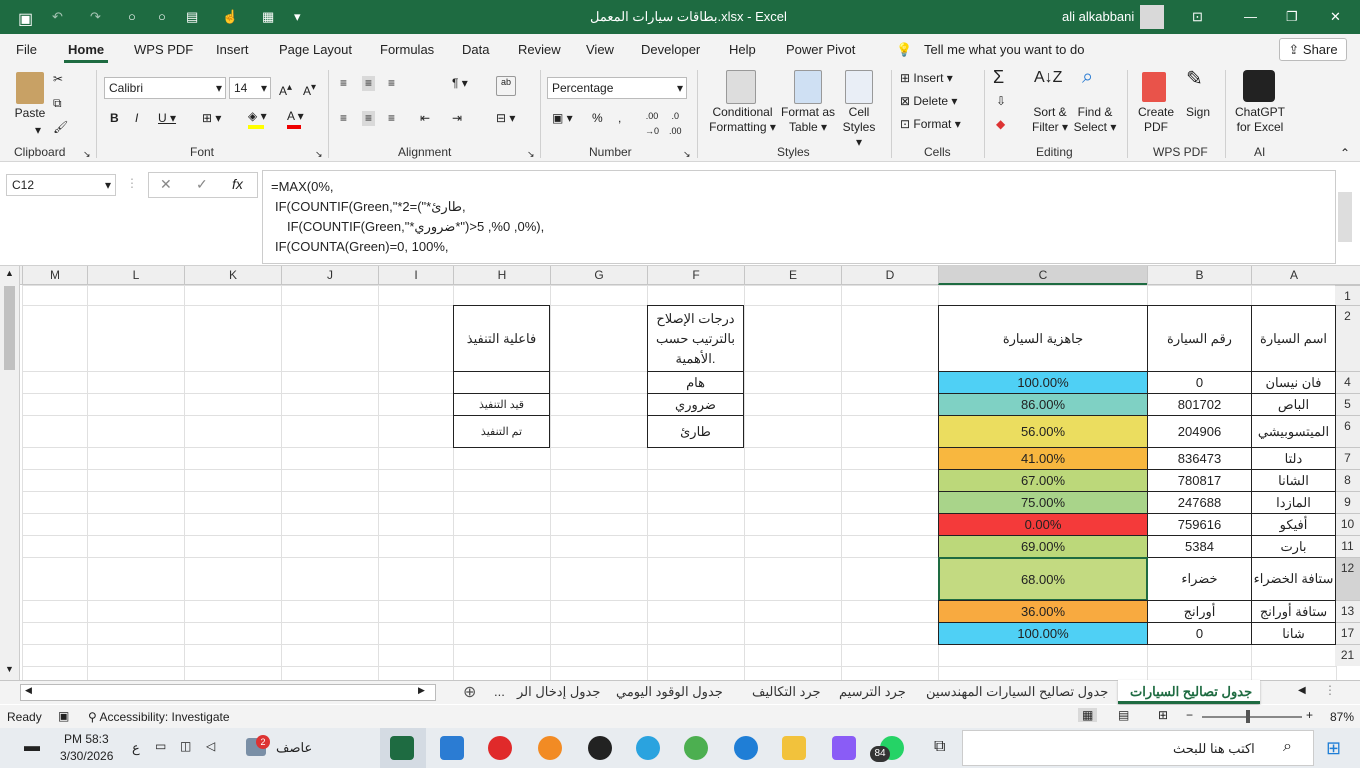 The height and width of the screenshot is (768, 1360). I want to click on format-as-table-icon, so click(808, 87).